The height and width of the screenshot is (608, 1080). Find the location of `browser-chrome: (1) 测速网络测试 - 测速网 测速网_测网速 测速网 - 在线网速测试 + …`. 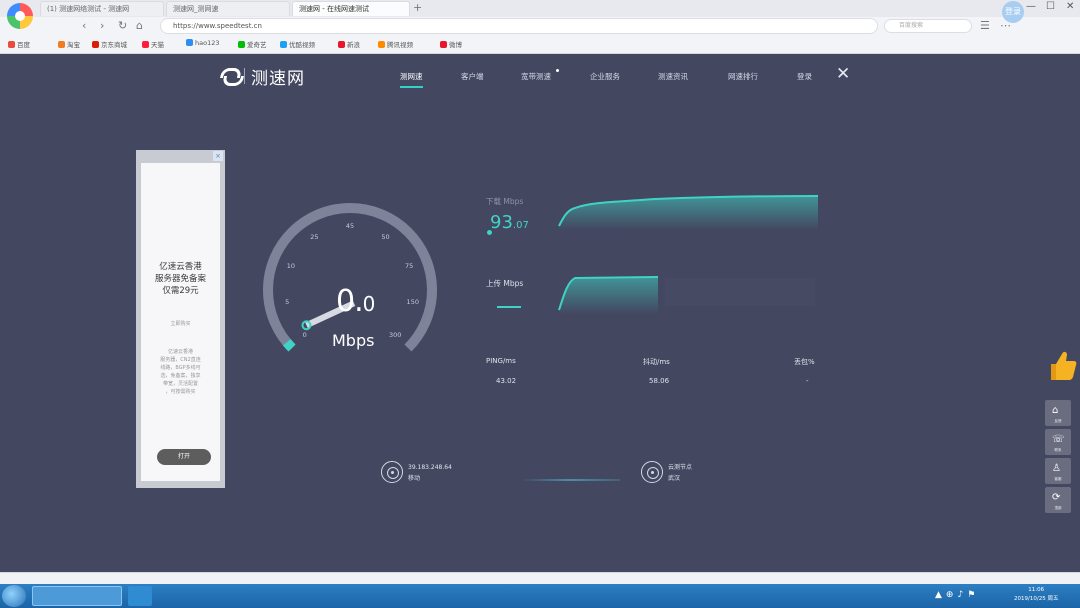

browser-chrome: (1) 测速网络测试 - 测速网 测速网_测网速 测速网 - 在线网速测试 + … is located at coordinates (540, 27).